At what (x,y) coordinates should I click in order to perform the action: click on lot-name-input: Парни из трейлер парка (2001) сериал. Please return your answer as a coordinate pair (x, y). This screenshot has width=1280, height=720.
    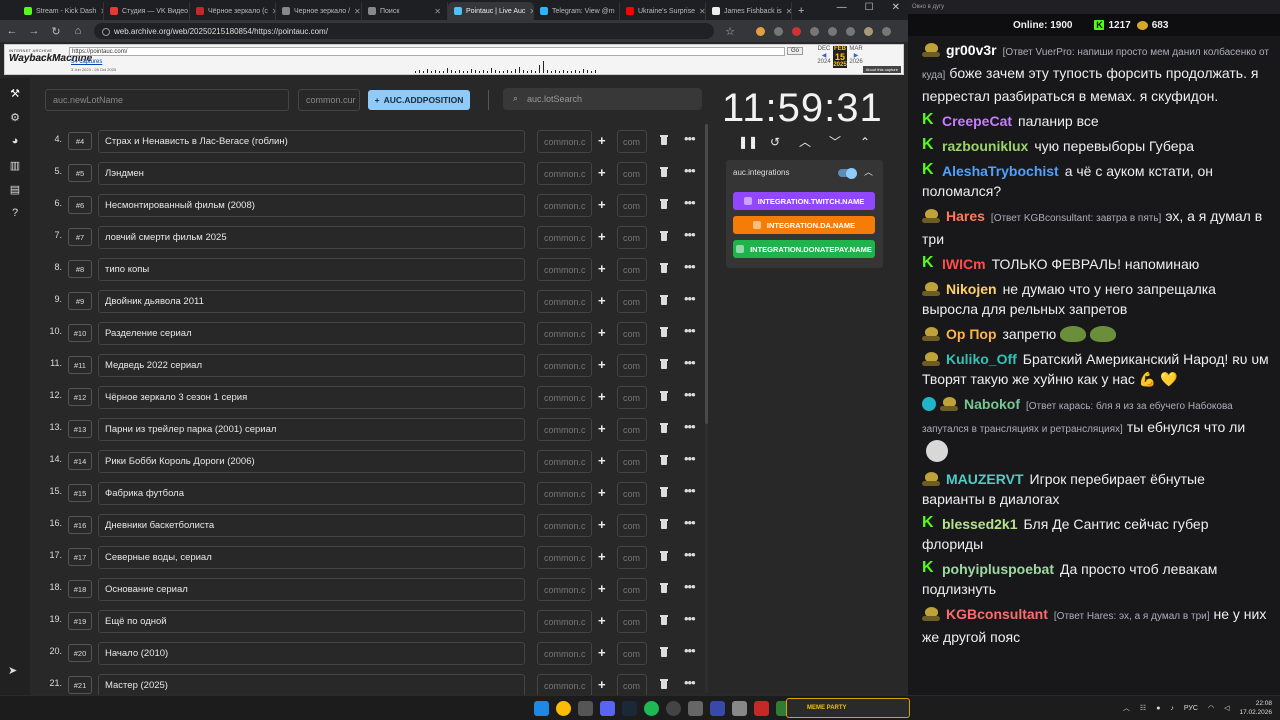
    Looking at the image, I should click on (311, 429).